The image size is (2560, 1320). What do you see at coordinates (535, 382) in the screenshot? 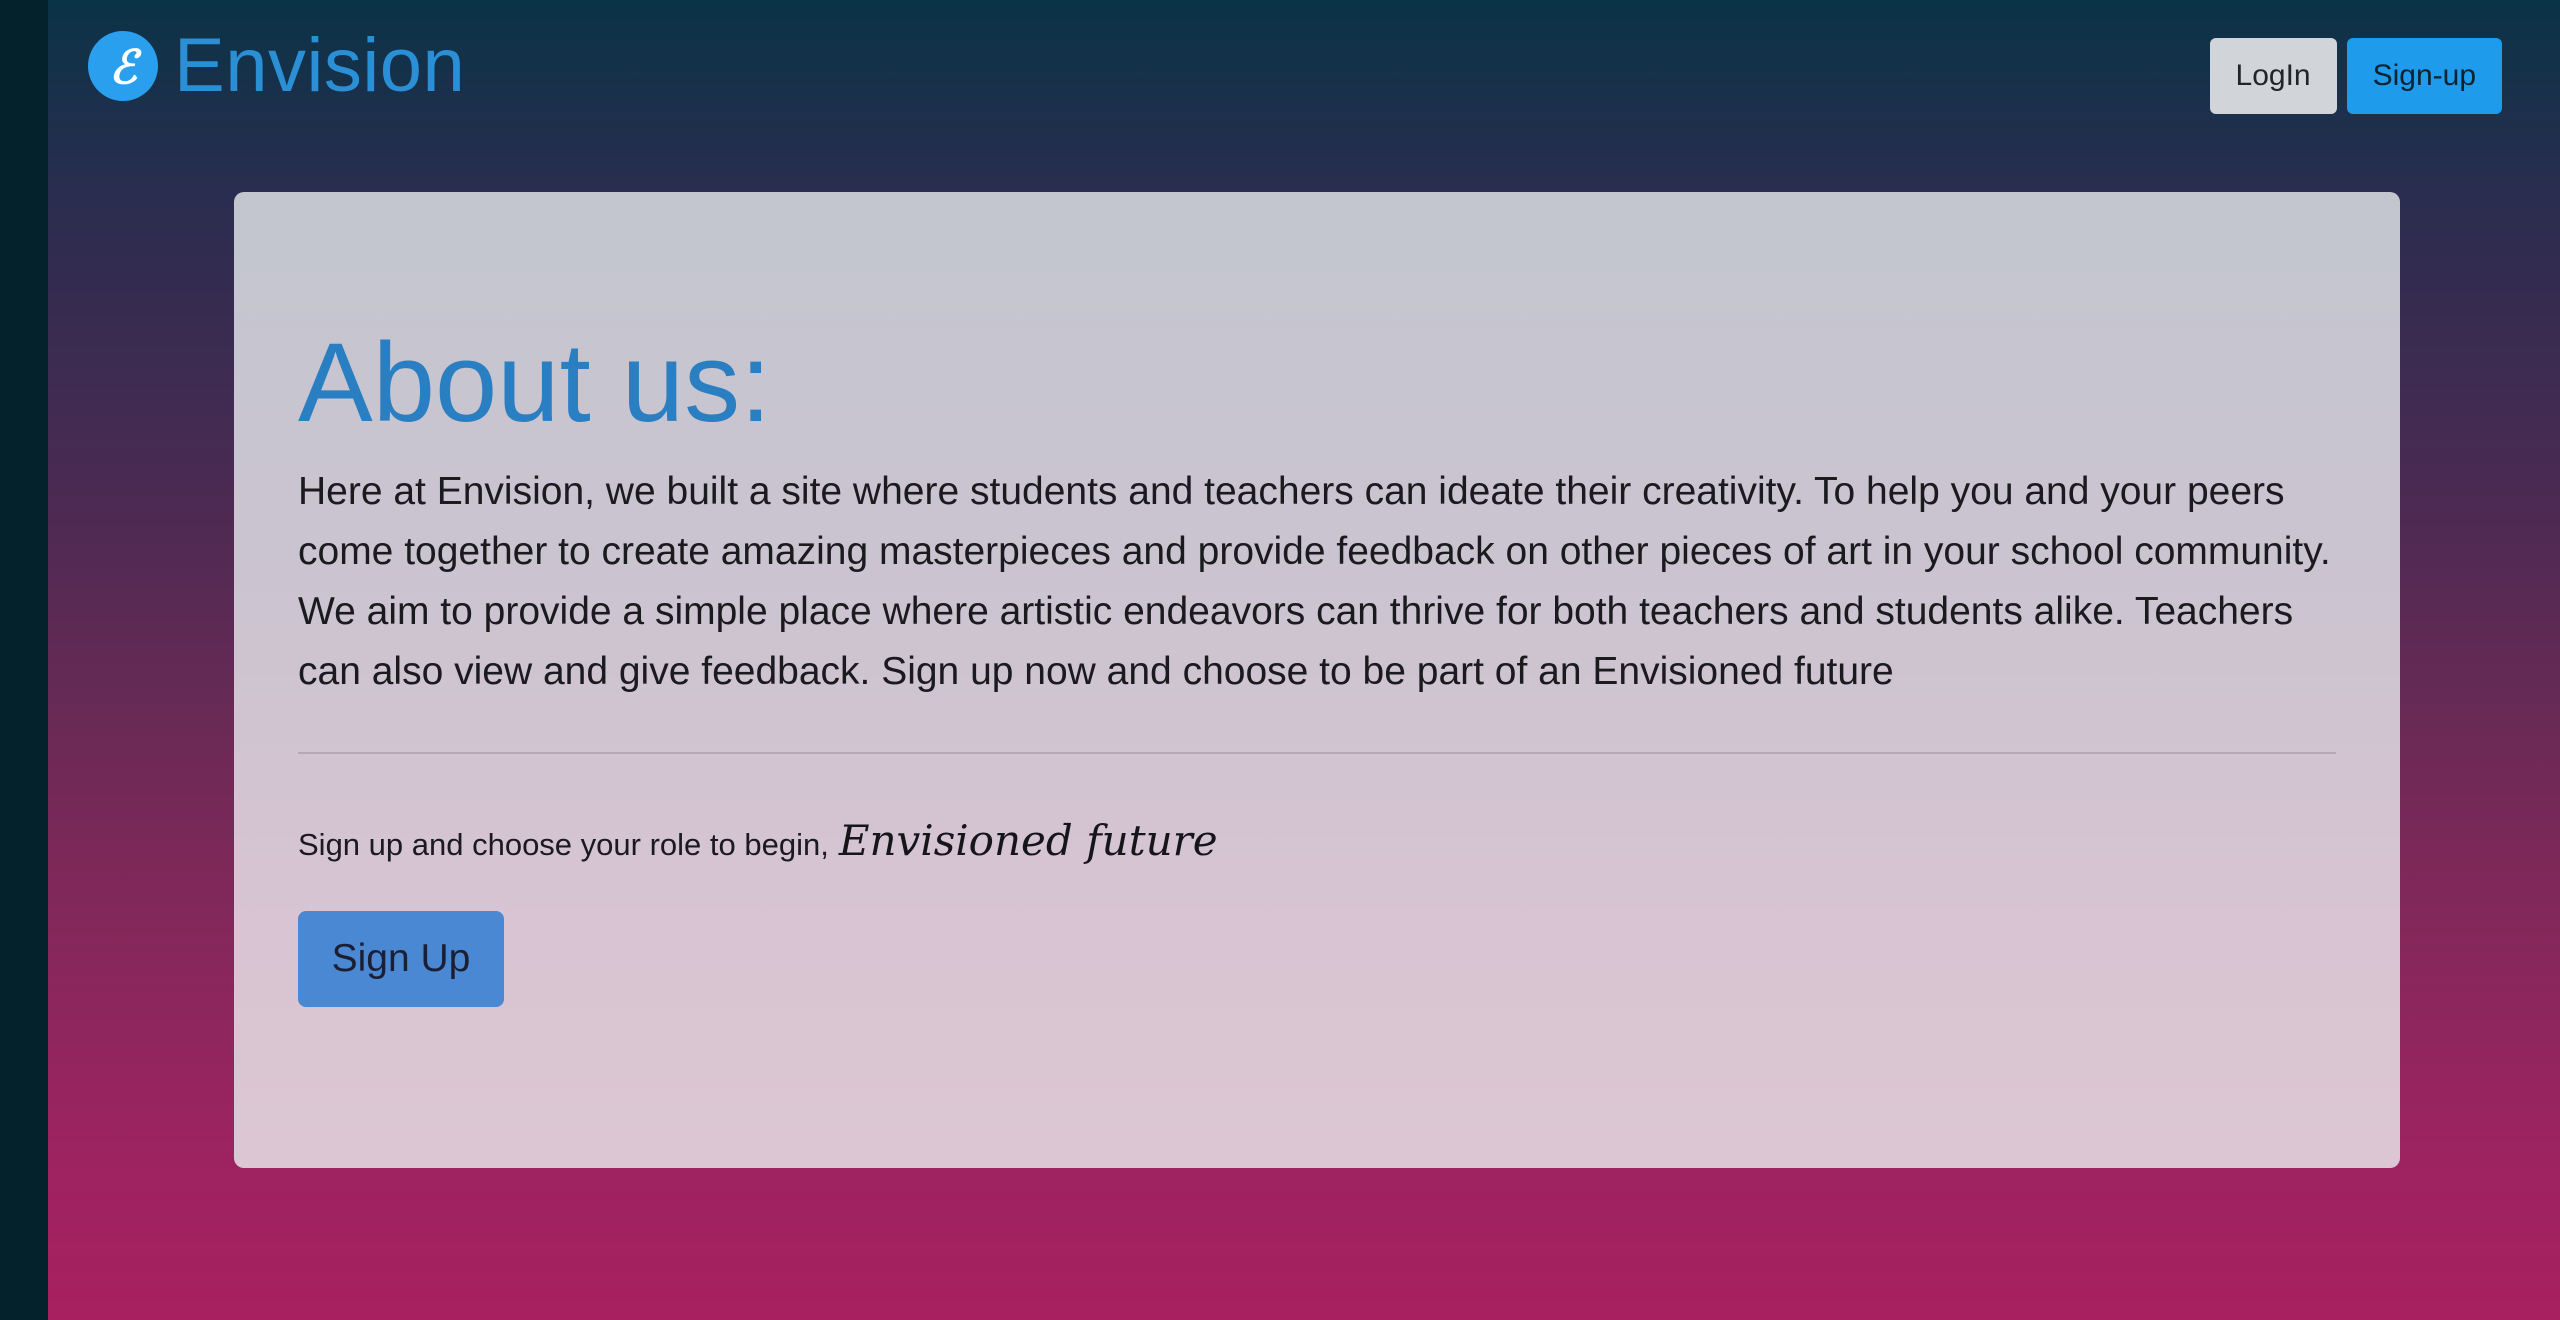
I see `about-title: About us:` at bounding box center [535, 382].